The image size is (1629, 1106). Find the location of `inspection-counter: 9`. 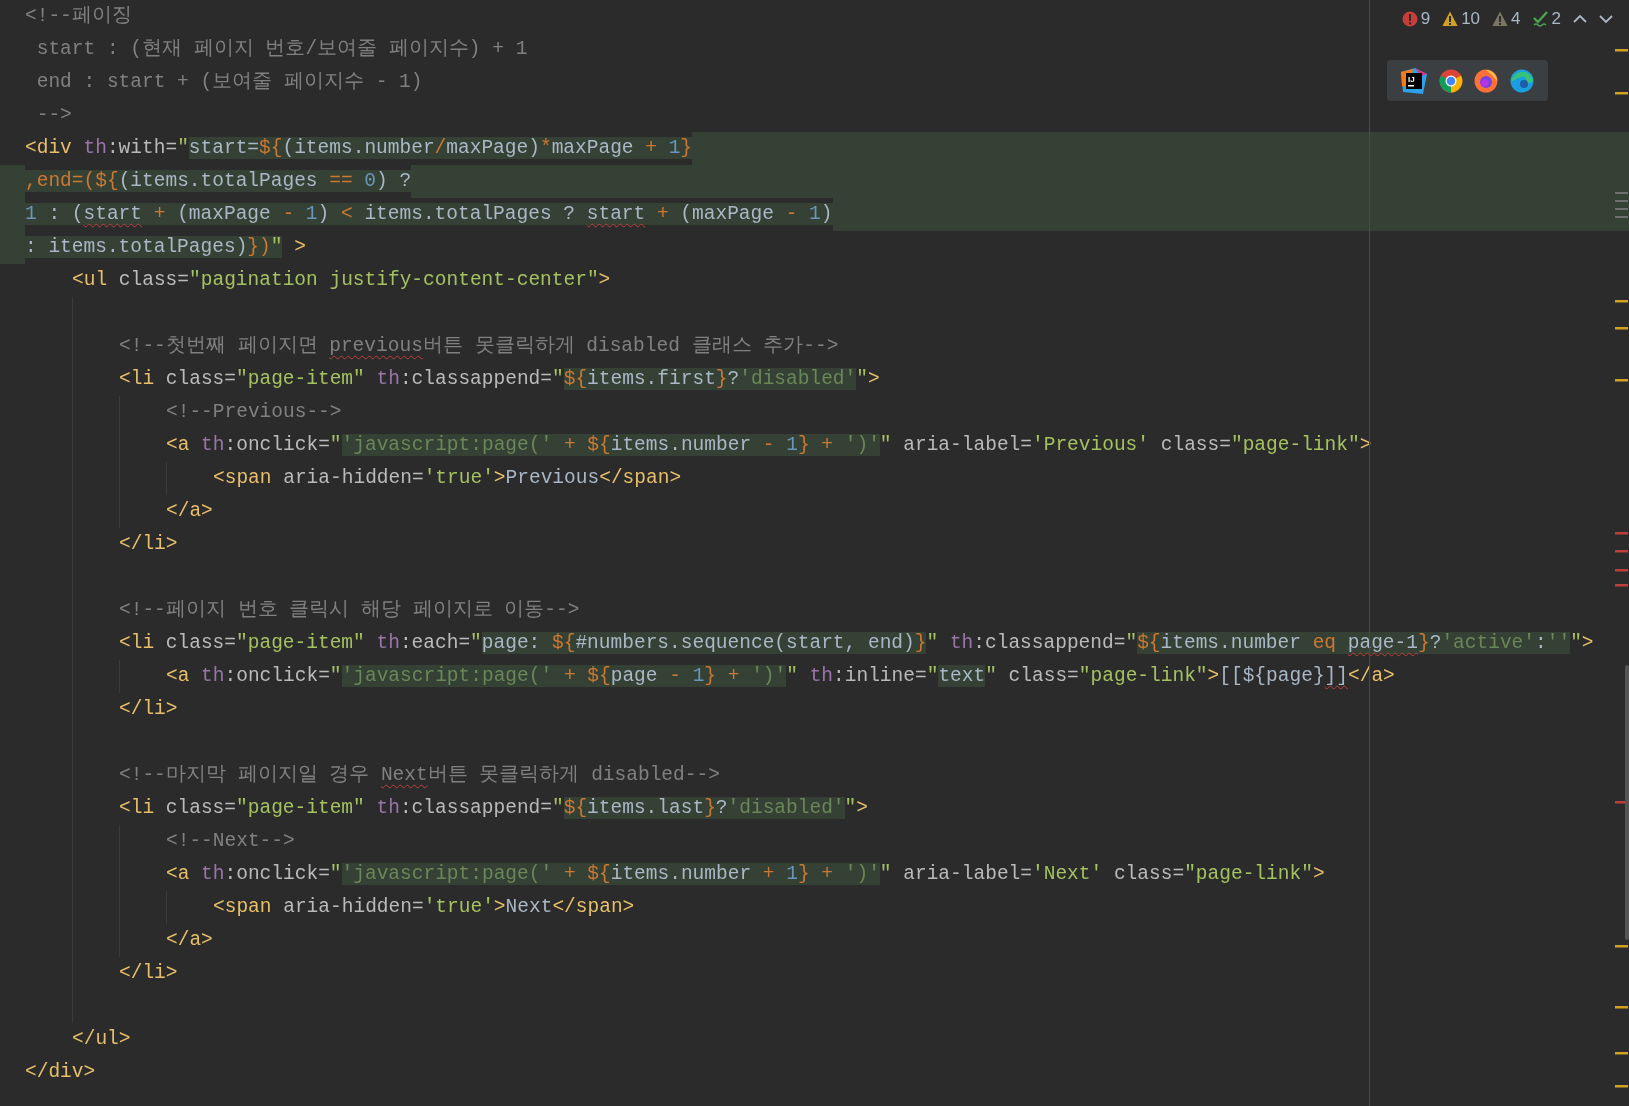

inspection-counter: 9 is located at coordinates (1416, 19).